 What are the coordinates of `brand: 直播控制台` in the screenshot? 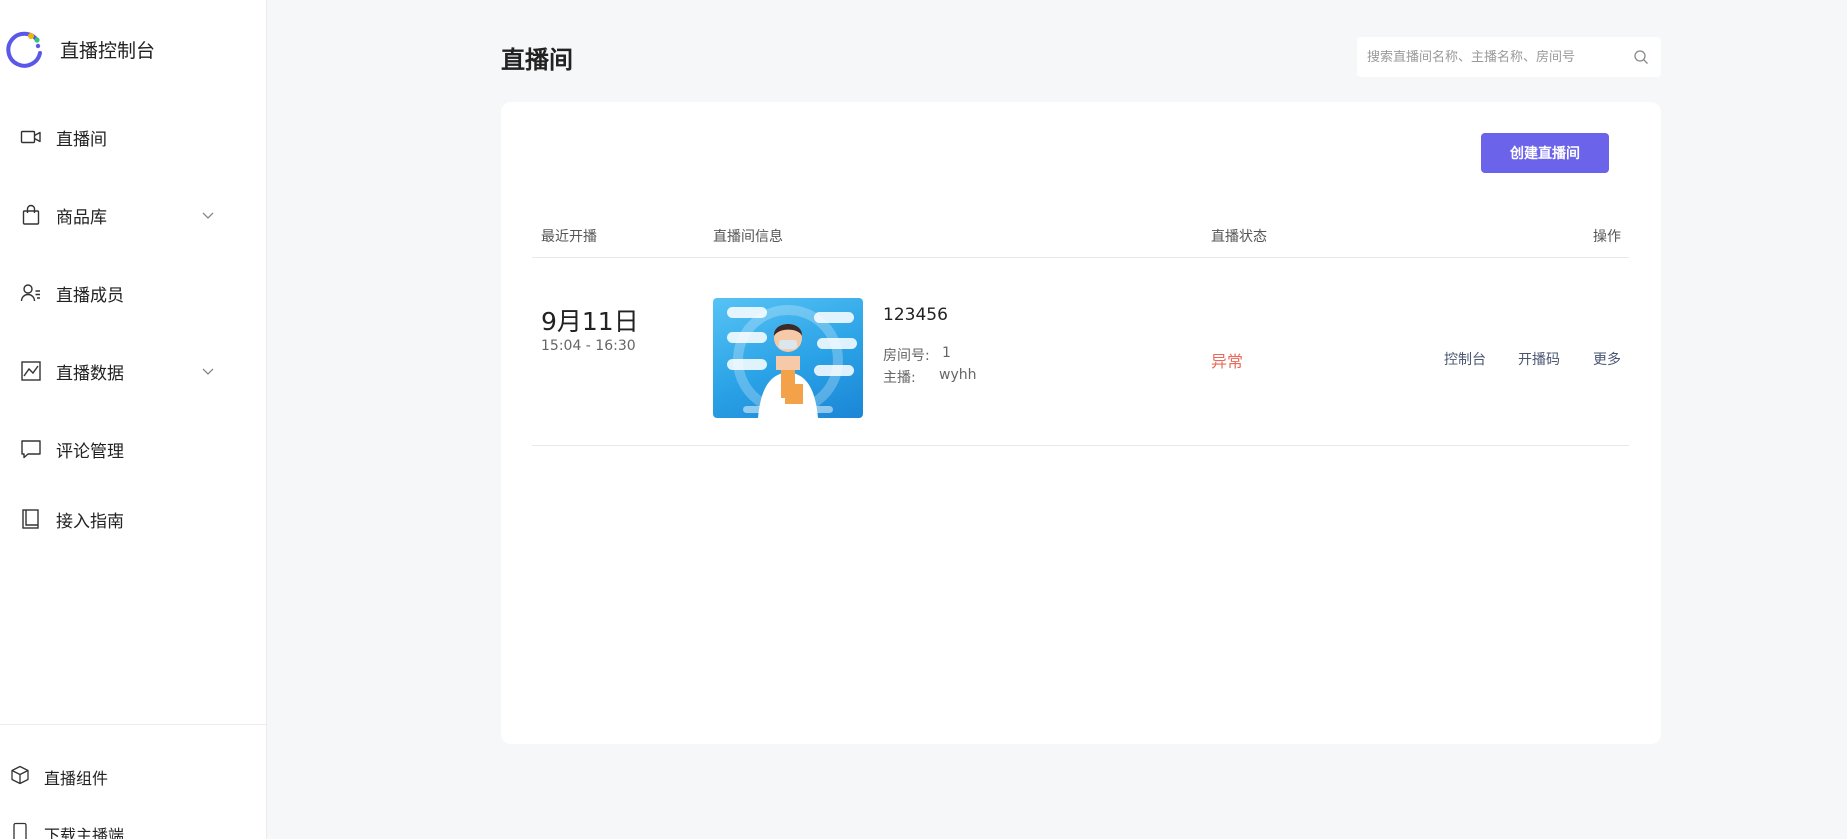 It's located at (79, 49).